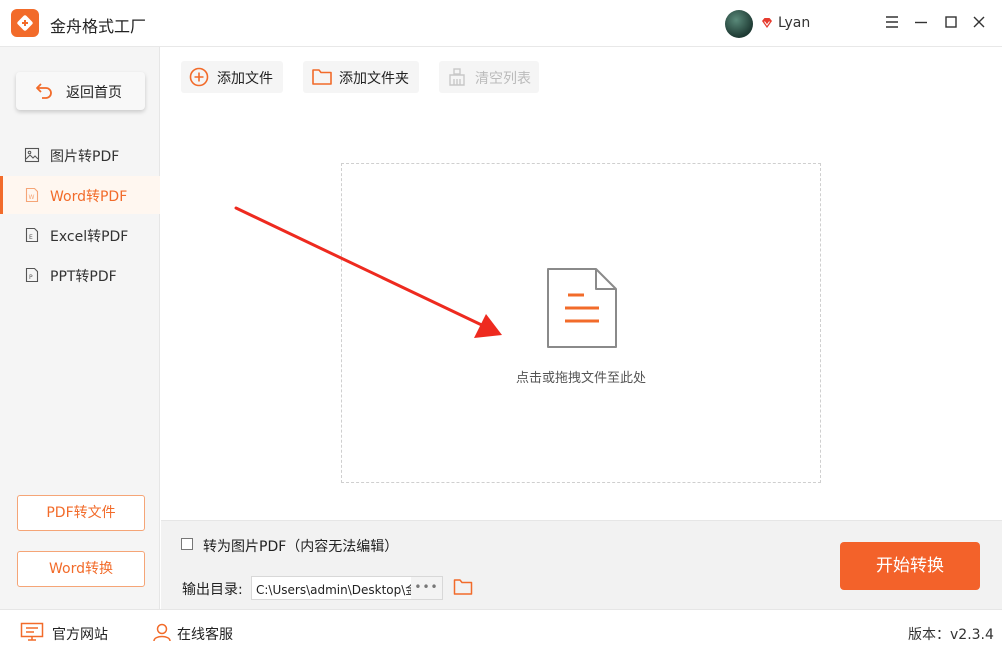 This screenshot has width=1002, height=652. I want to click on pdf-to-file-button: PDF转文件, so click(81, 513).